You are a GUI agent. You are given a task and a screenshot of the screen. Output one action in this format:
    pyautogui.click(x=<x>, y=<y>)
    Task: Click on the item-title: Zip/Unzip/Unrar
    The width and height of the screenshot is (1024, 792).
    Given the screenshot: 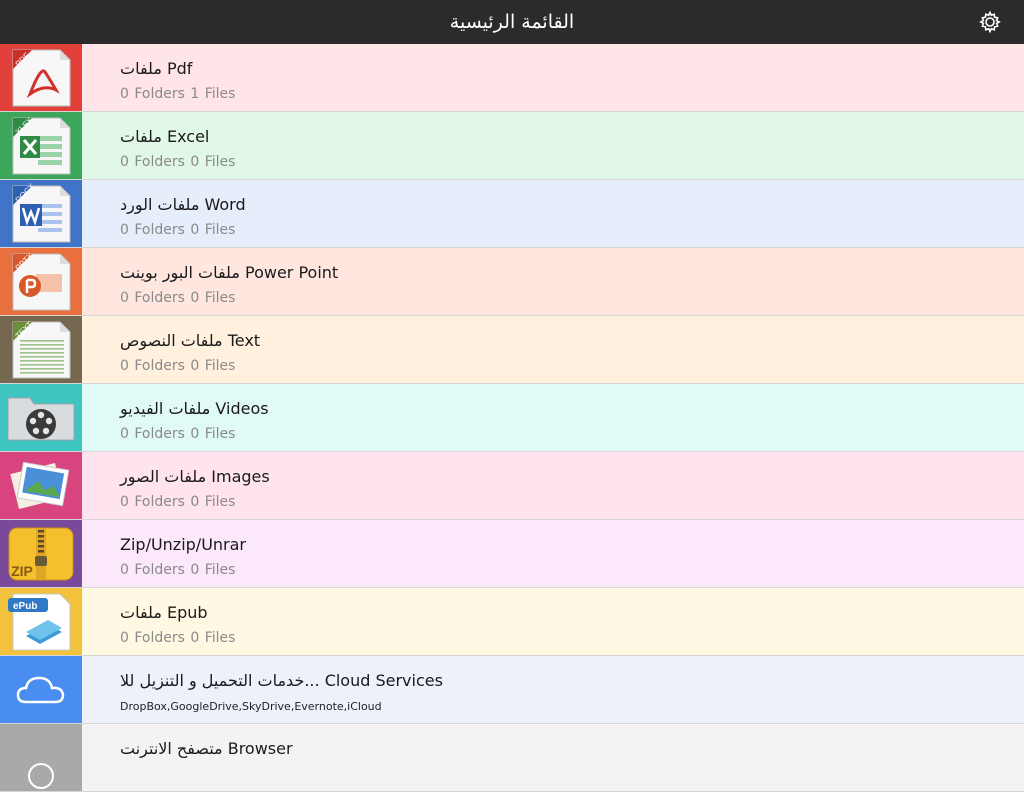 What is the action you would take?
    pyautogui.click(x=183, y=544)
    